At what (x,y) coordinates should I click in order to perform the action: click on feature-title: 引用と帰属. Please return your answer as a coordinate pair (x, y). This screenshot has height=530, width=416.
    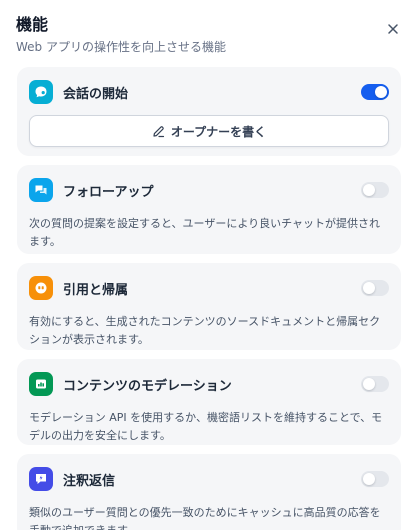
    Looking at the image, I should click on (96, 290).